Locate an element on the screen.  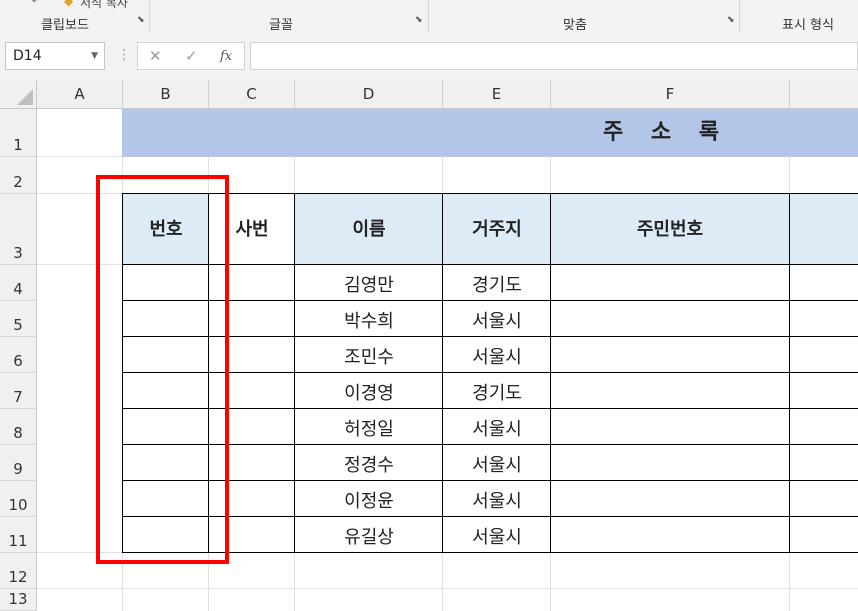
row-header-11: 11 is located at coordinates (18, 535).